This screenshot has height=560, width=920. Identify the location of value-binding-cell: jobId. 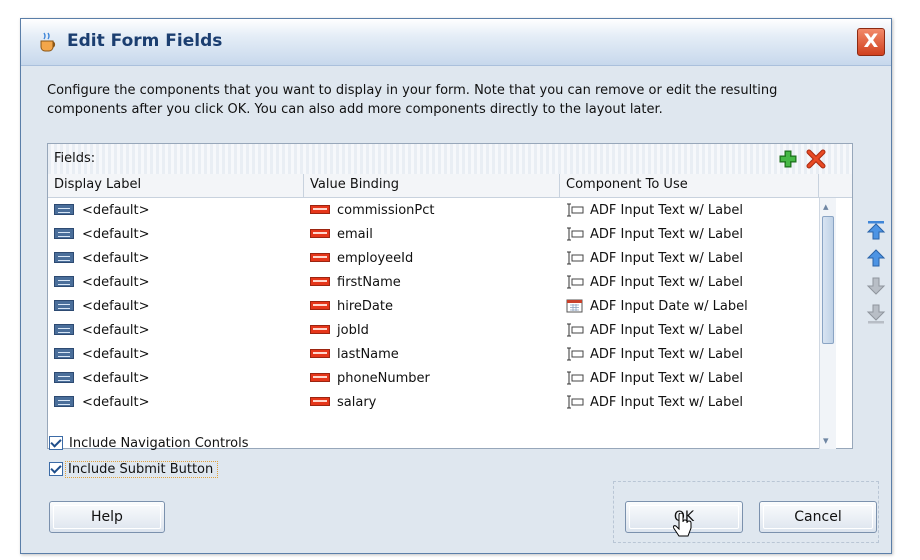
(339, 331).